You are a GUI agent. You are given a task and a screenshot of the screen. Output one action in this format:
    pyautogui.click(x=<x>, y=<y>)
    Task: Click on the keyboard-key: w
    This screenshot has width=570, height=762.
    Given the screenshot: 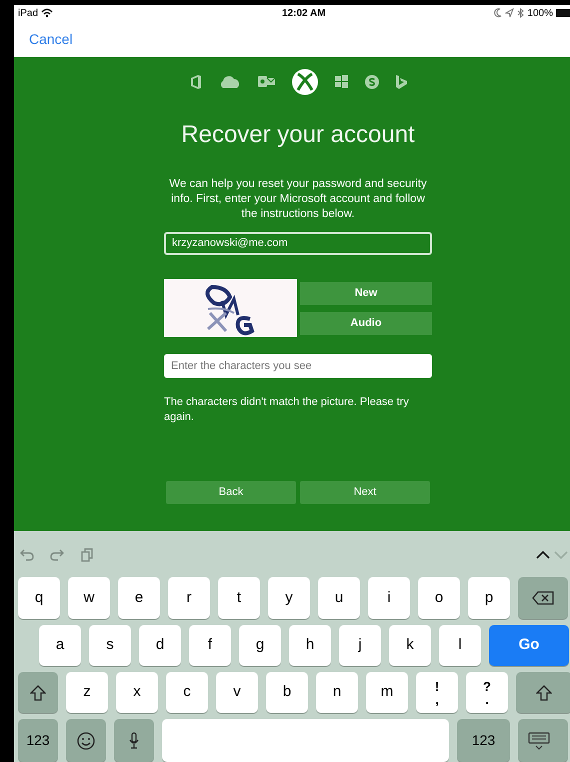 What is the action you would take?
    pyautogui.click(x=89, y=598)
    